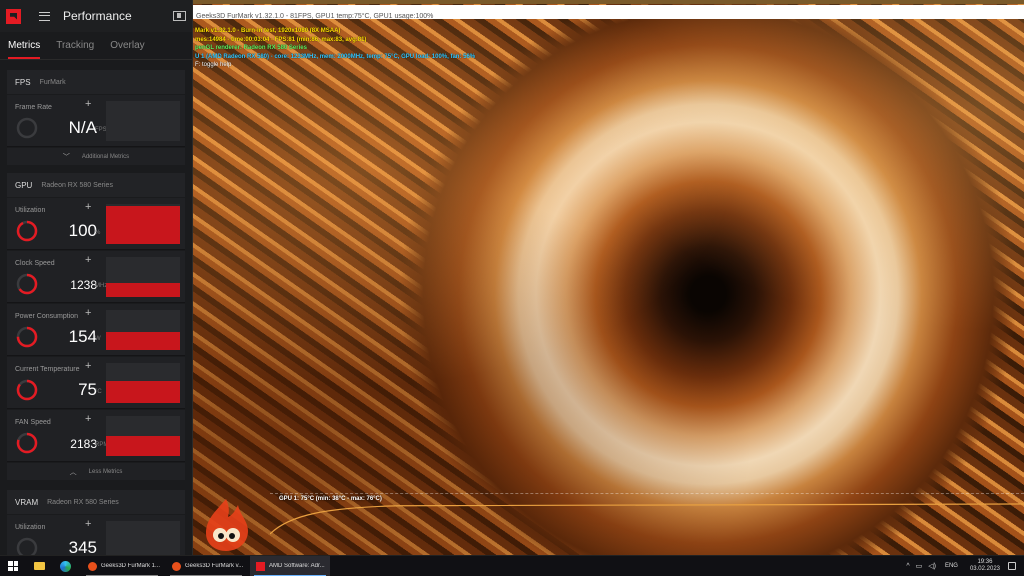  I want to click on power-gauge-icon, so click(27, 337).